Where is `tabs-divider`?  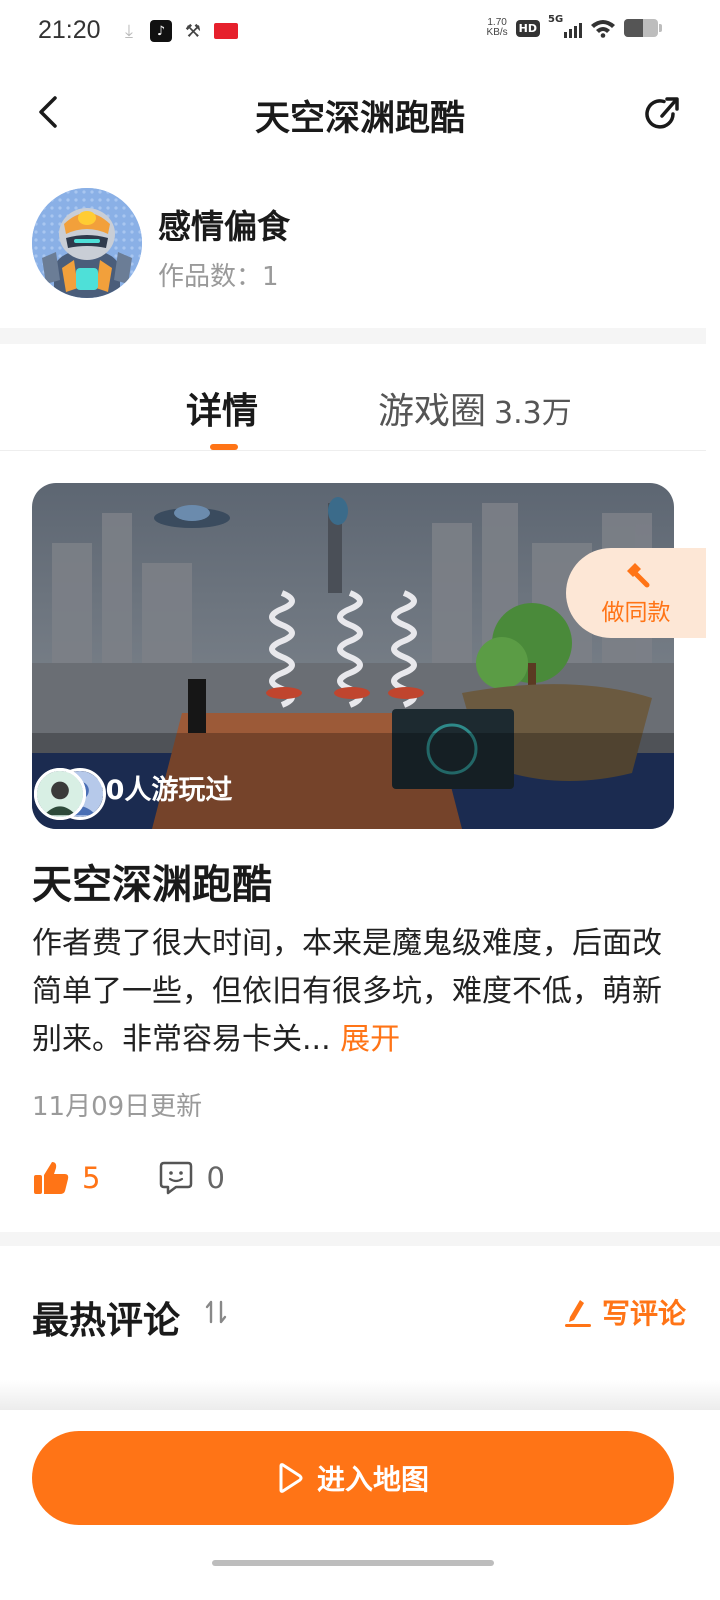 tabs-divider is located at coordinates (353, 450).